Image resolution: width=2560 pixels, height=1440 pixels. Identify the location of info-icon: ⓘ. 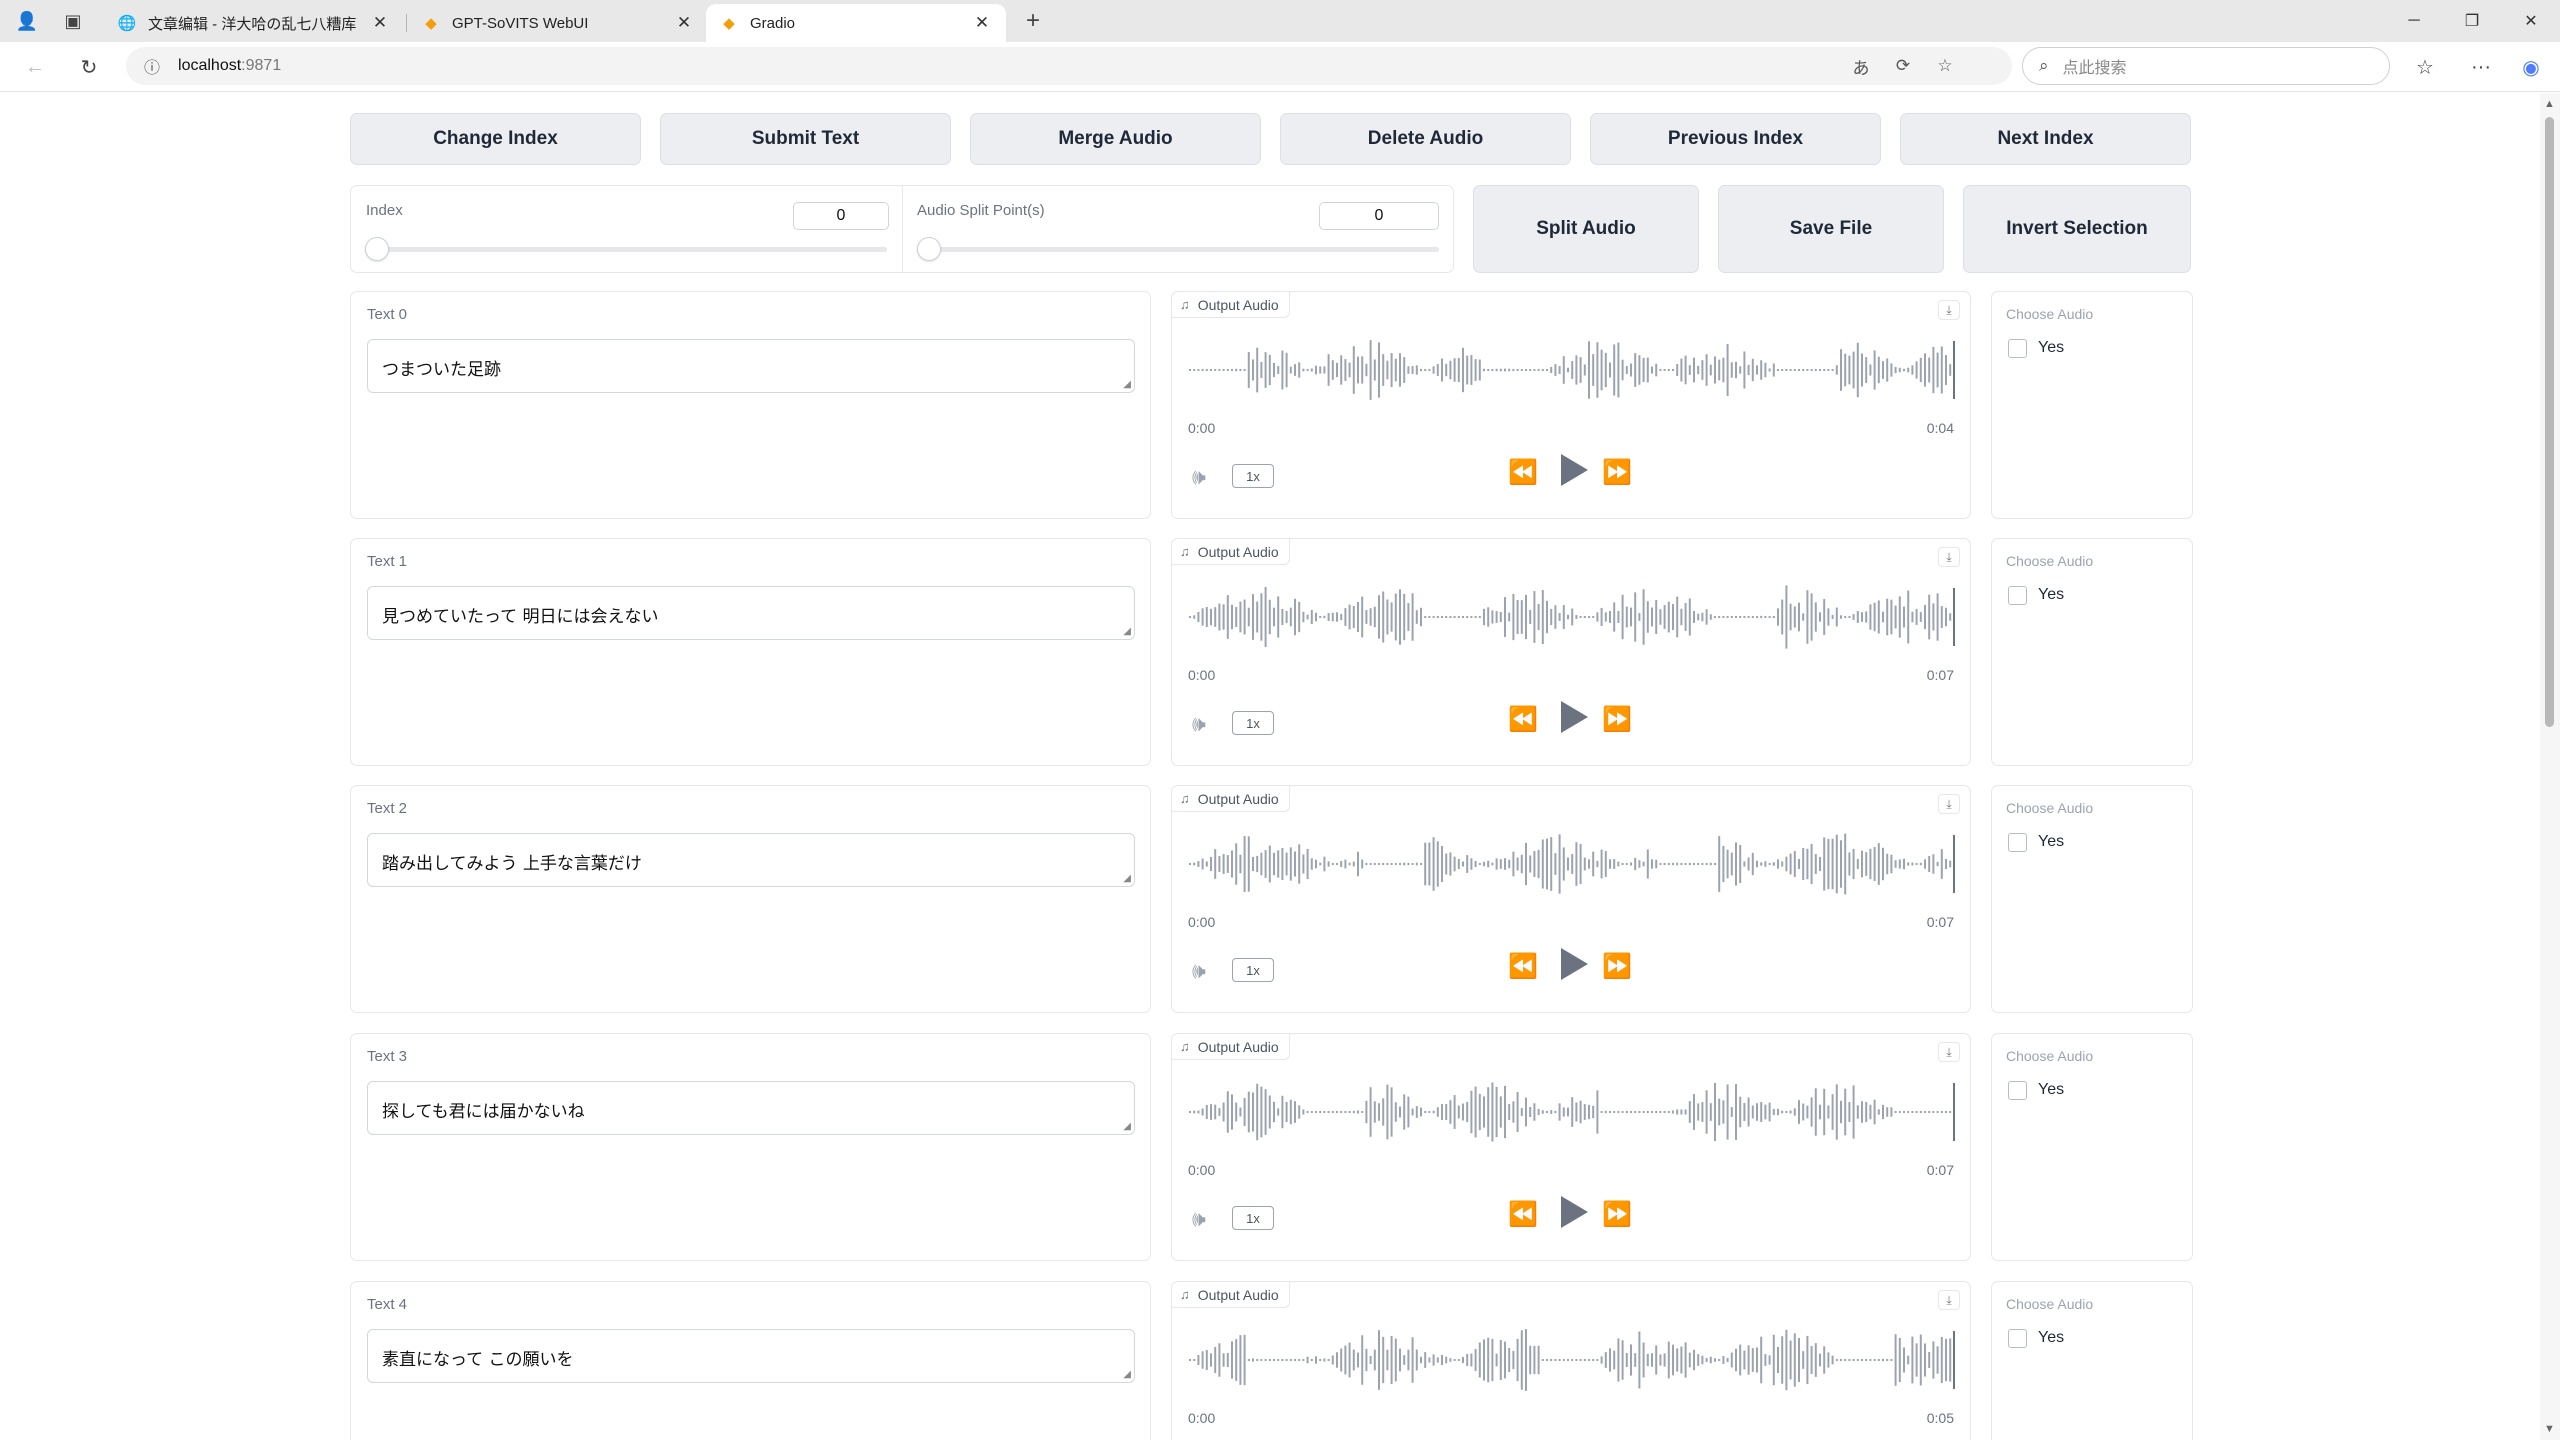
(152, 66).